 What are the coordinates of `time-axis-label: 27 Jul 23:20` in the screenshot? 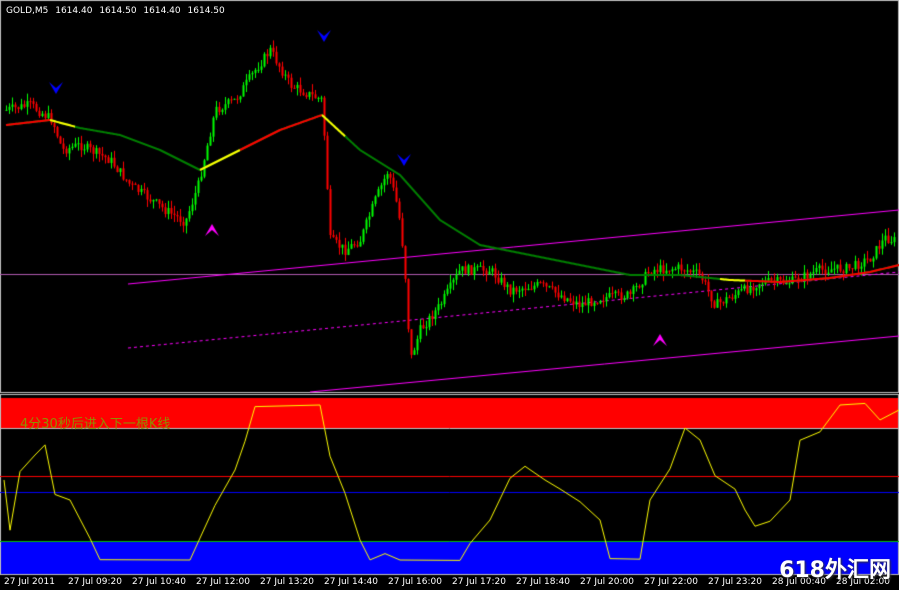 It's located at (735, 582).